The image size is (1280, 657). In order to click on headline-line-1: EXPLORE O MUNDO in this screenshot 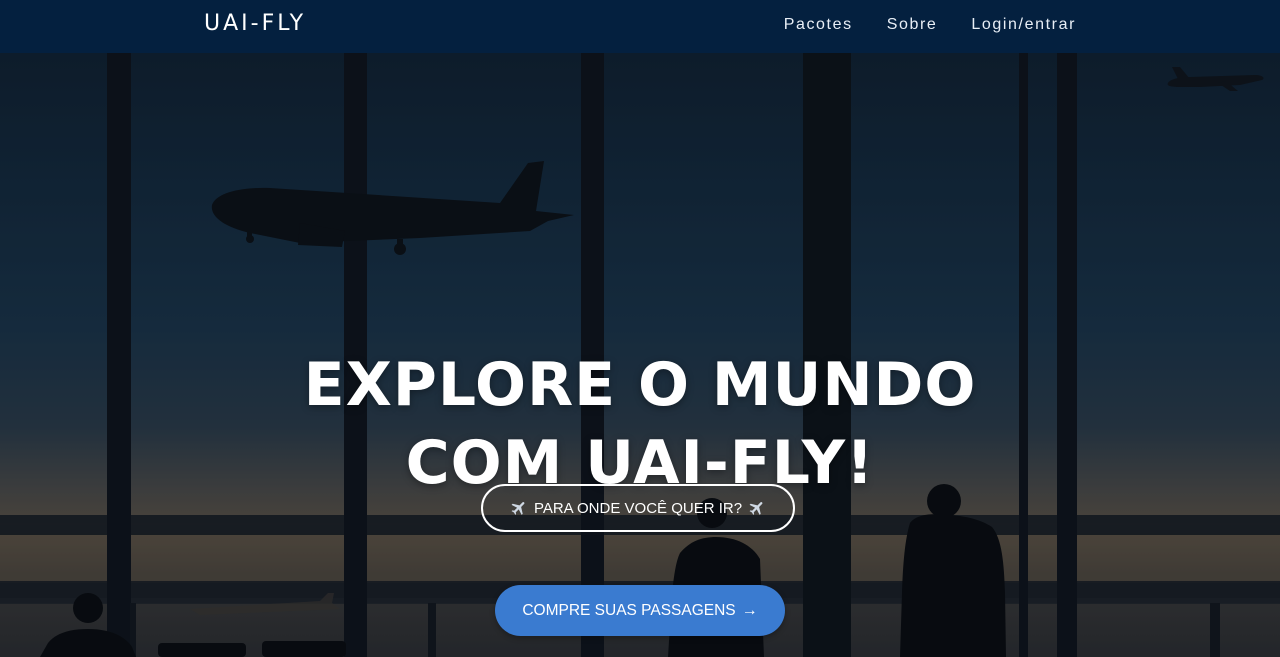, I will do `click(640, 385)`.